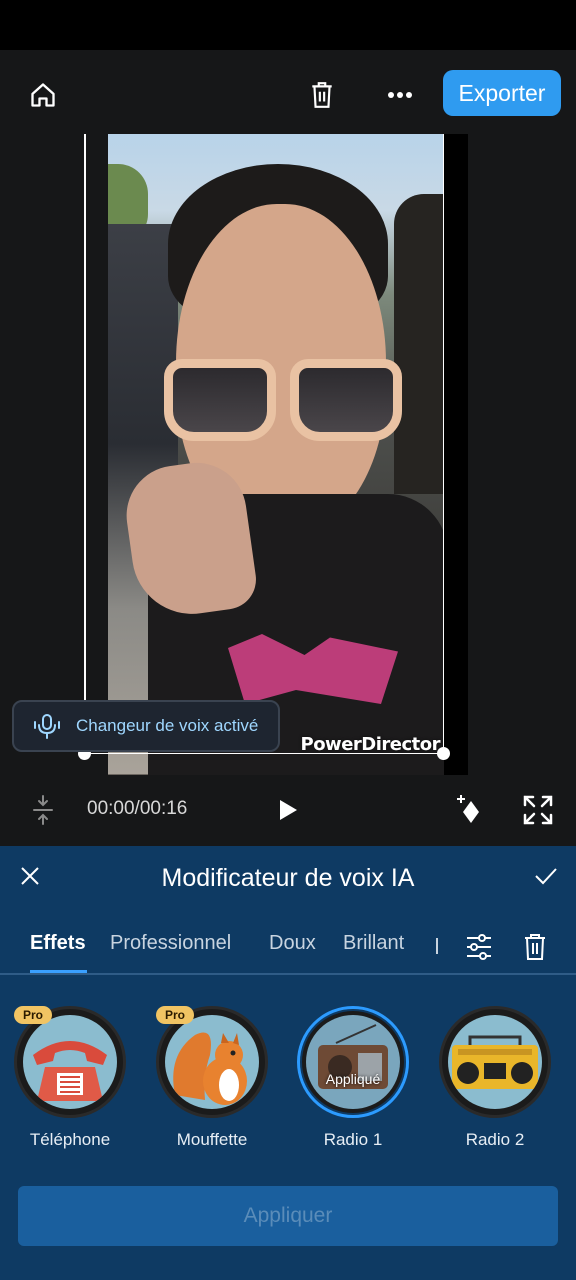 The width and height of the screenshot is (576, 1280). I want to click on checkmark-icon, so click(546, 876).